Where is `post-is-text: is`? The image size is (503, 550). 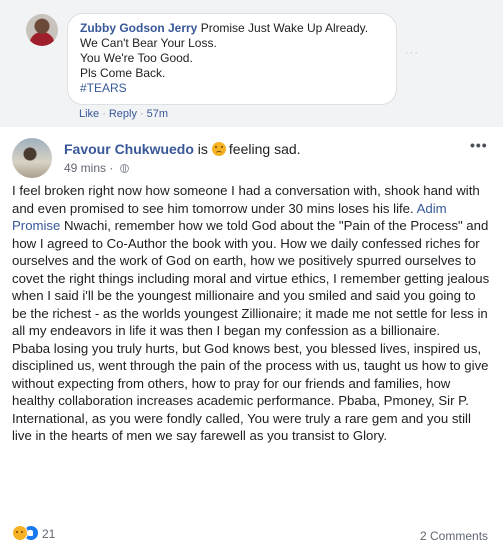 post-is-text: is is located at coordinates (202, 149).